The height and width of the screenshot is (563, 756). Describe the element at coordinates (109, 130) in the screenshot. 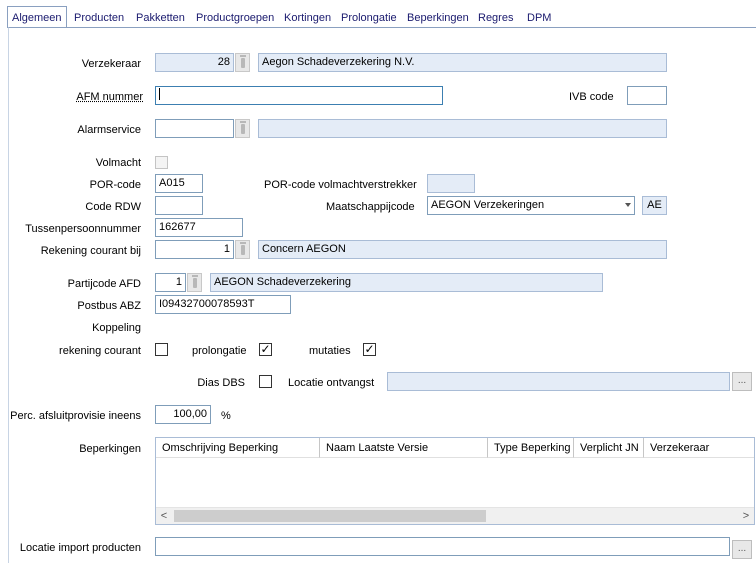

I see `alarmservice-label: Alarmservice` at that location.